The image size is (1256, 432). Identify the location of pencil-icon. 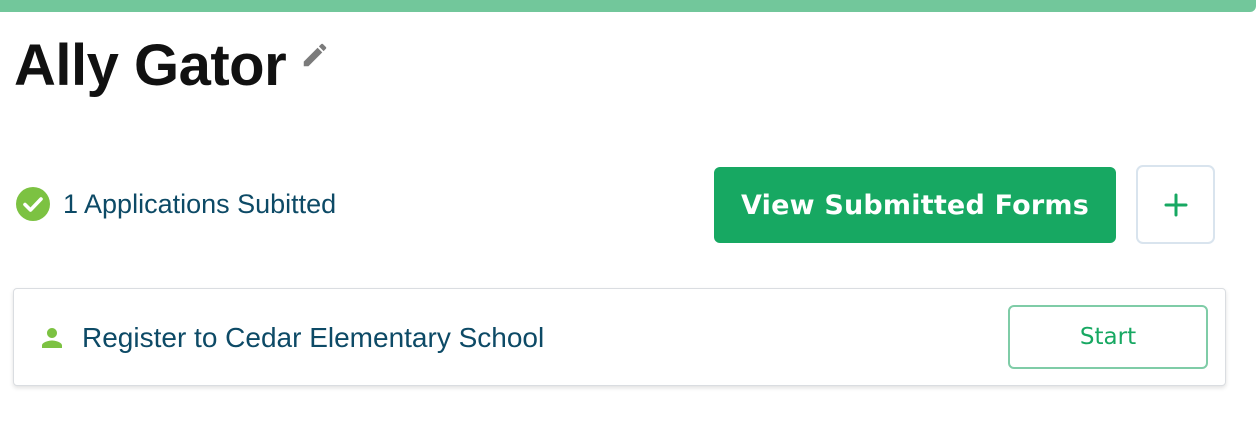
(315, 55).